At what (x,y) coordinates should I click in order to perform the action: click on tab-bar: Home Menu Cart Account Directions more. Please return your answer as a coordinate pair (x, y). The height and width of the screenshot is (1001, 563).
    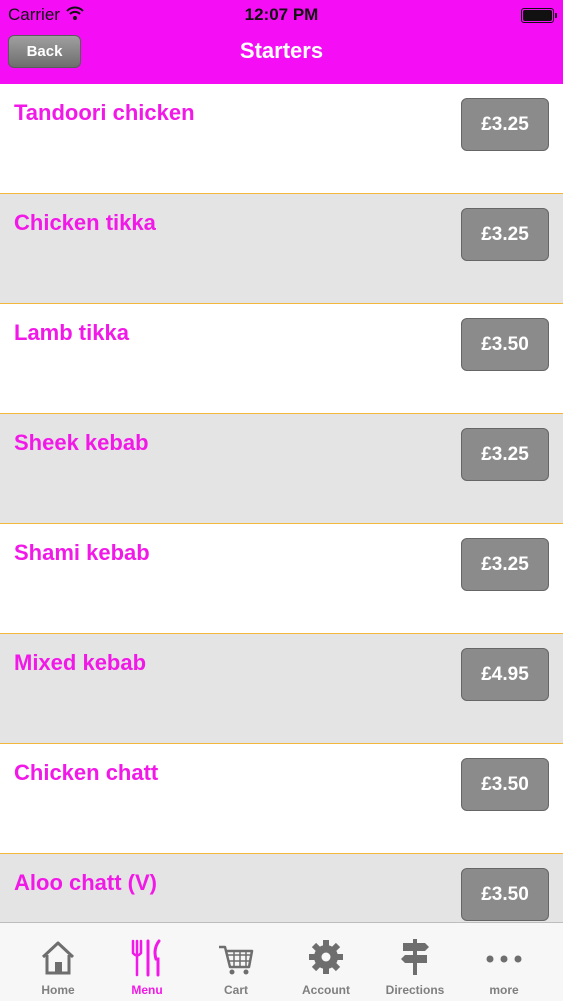
    Looking at the image, I should click on (281, 961).